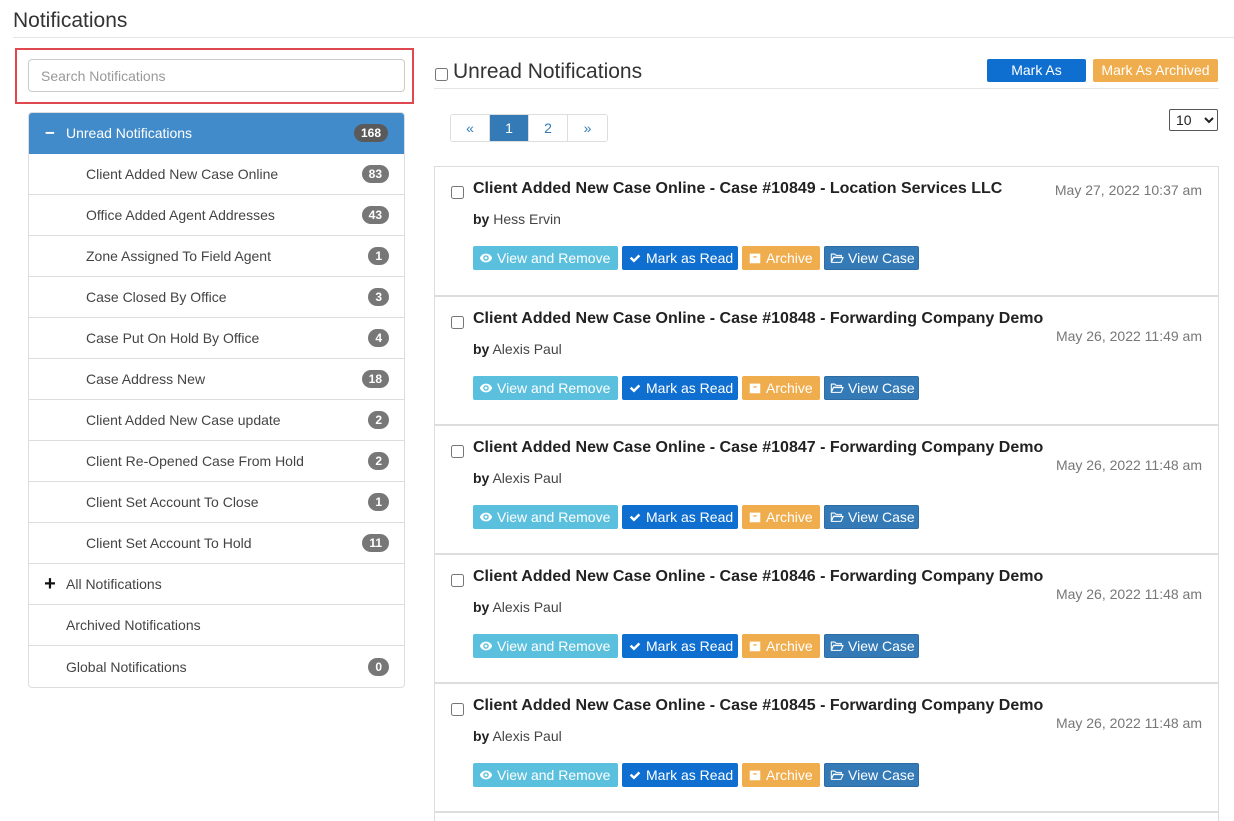  Describe the element at coordinates (216, 75) in the screenshot. I see `search-input` at that location.